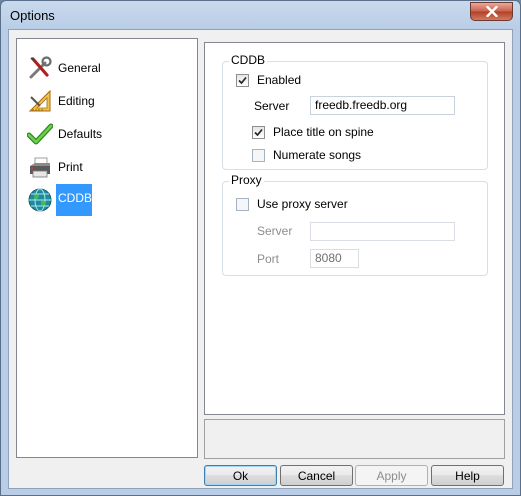 The image size is (521, 496). I want to click on place-title-checkbox, so click(258, 132).